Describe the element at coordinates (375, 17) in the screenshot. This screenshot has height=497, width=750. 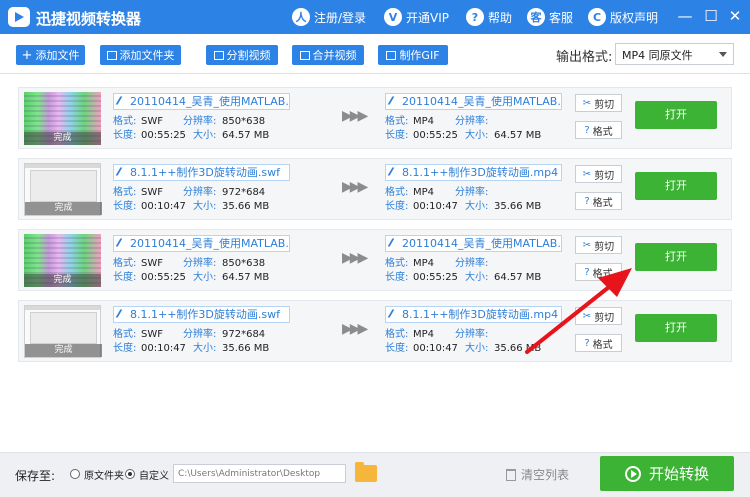
I see `title-bar: 迅捷视频转换器 人注册/登录 V 开通VIP ? 帮助客客服 C 版权声明 — ☐ ✕` at that location.